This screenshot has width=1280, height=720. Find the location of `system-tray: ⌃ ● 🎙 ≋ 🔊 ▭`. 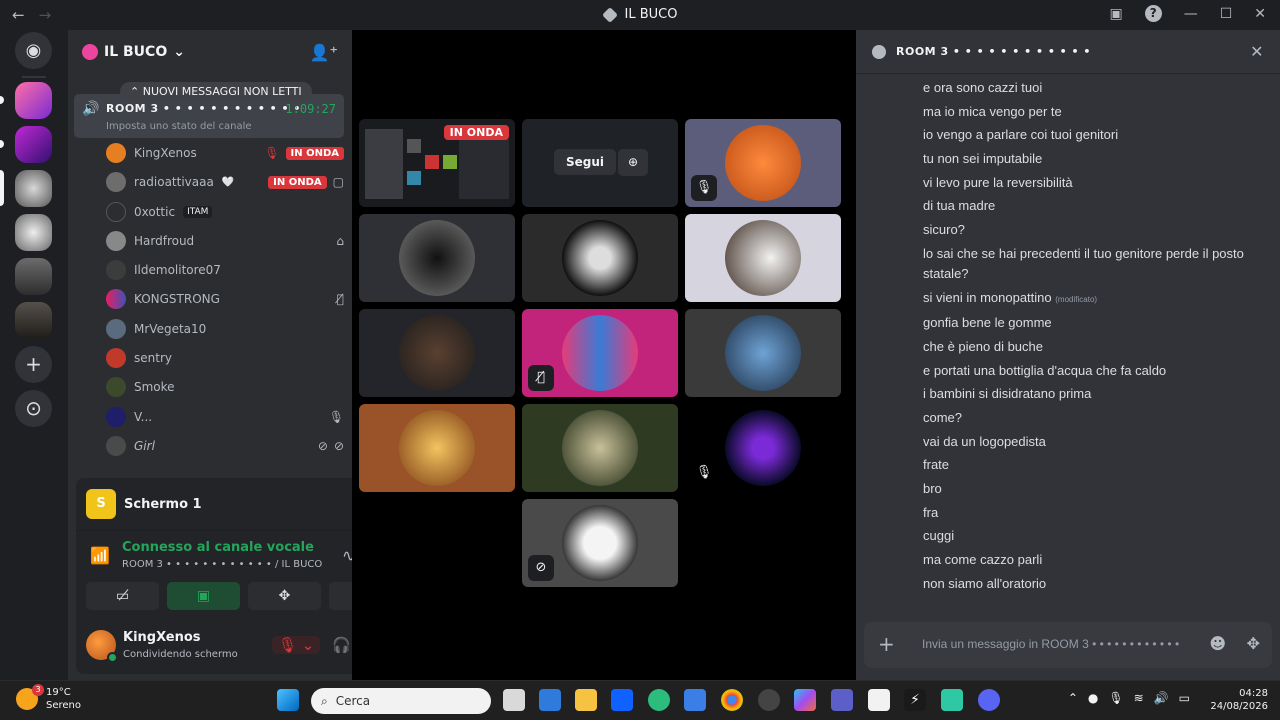

system-tray: ⌃ ● 🎙 ≋ 🔊 ▭ is located at coordinates (1129, 698).